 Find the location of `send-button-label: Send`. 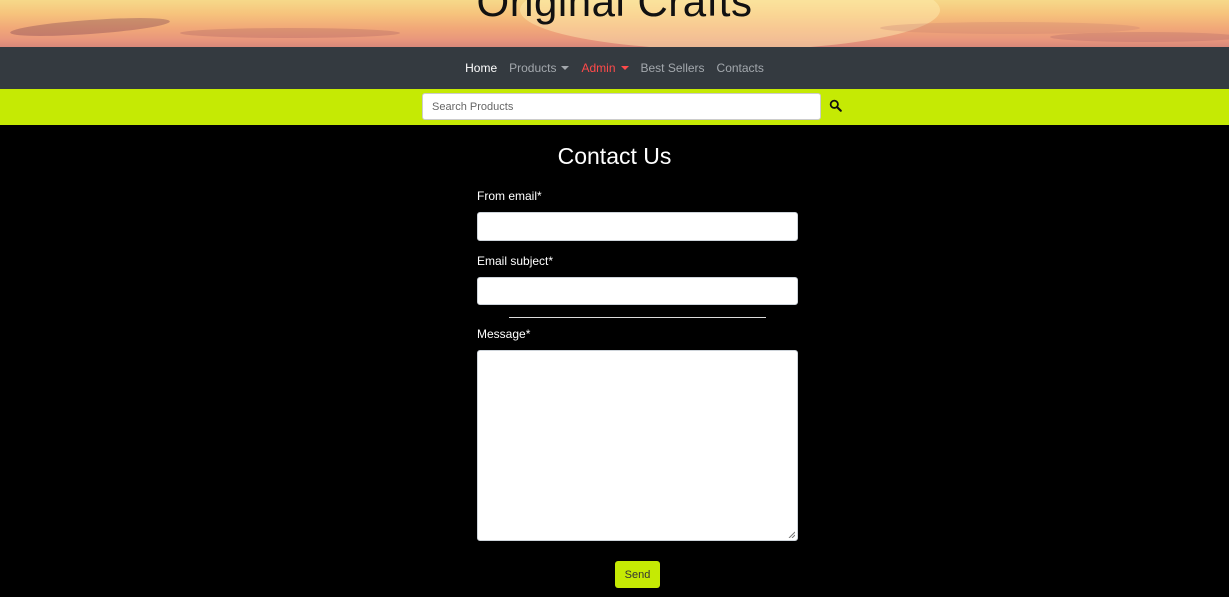

send-button-label: Send is located at coordinates (637, 574).